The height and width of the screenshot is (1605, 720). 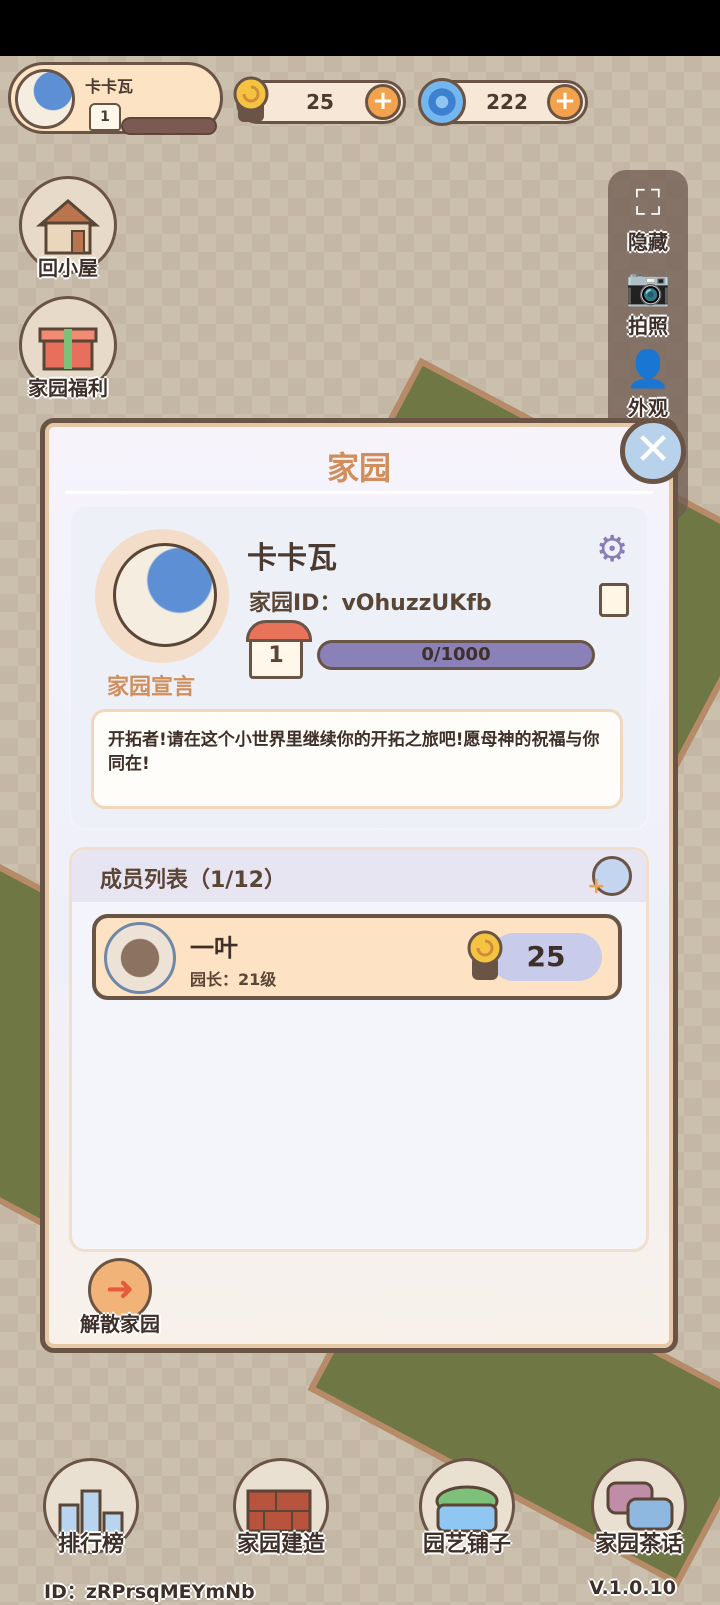 What do you see at coordinates (565, 102) in the screenshot?
I see `add-swirl-button: +` at bounding box center [565, 102].